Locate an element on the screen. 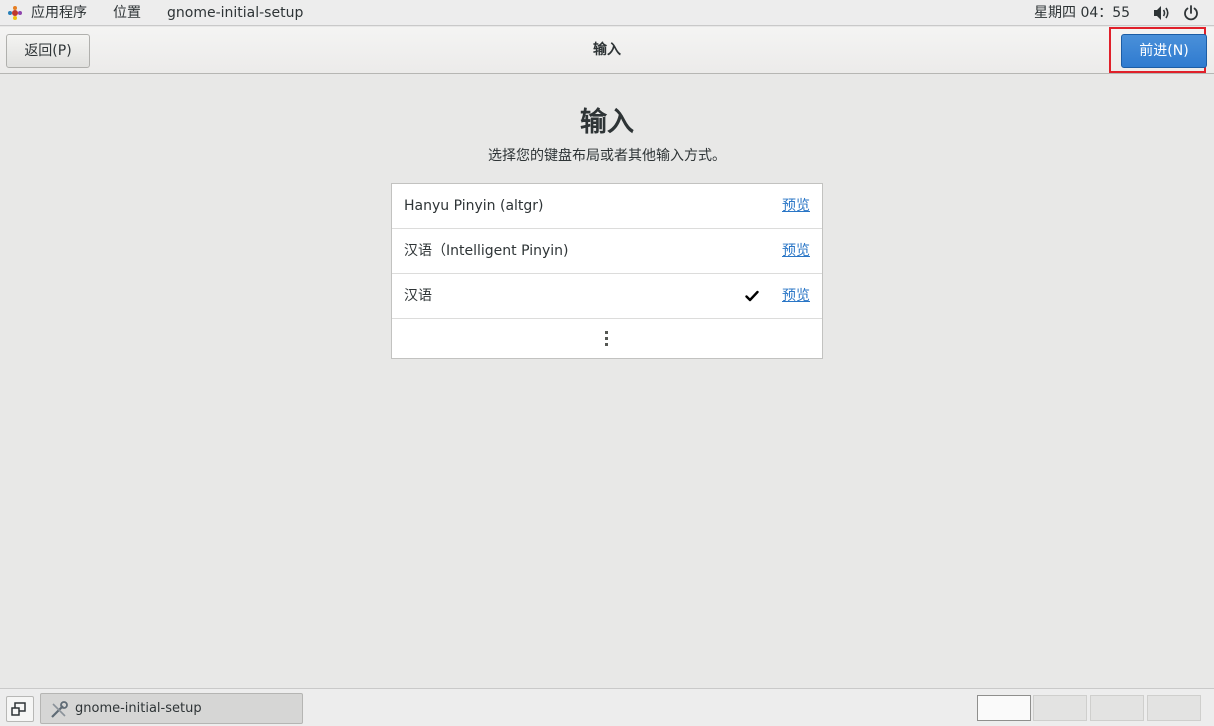 The image size is (1214, 726). more-options-icon is located at coordinates (607, 339).